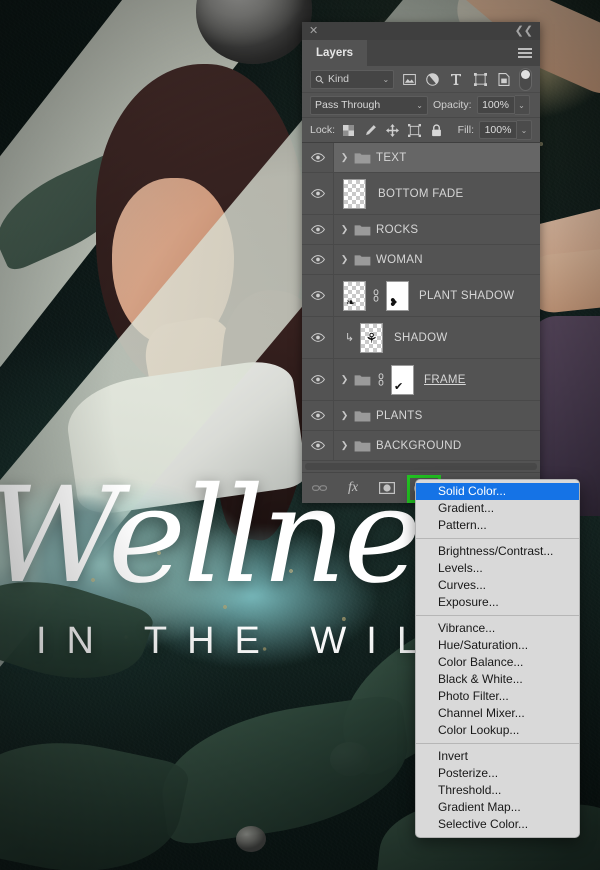 The width and height of the screenshot is (600, 870). Describe the element at coordinates (525, 79) in the screenshot. I see `filter-enable-toggle` at that location.